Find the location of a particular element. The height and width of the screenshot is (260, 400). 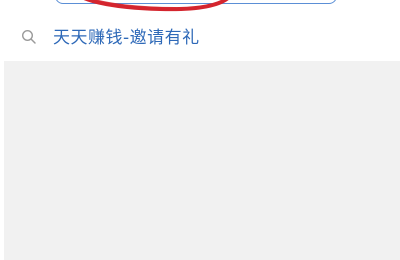

search-icon is located at coordinates (28, 36).